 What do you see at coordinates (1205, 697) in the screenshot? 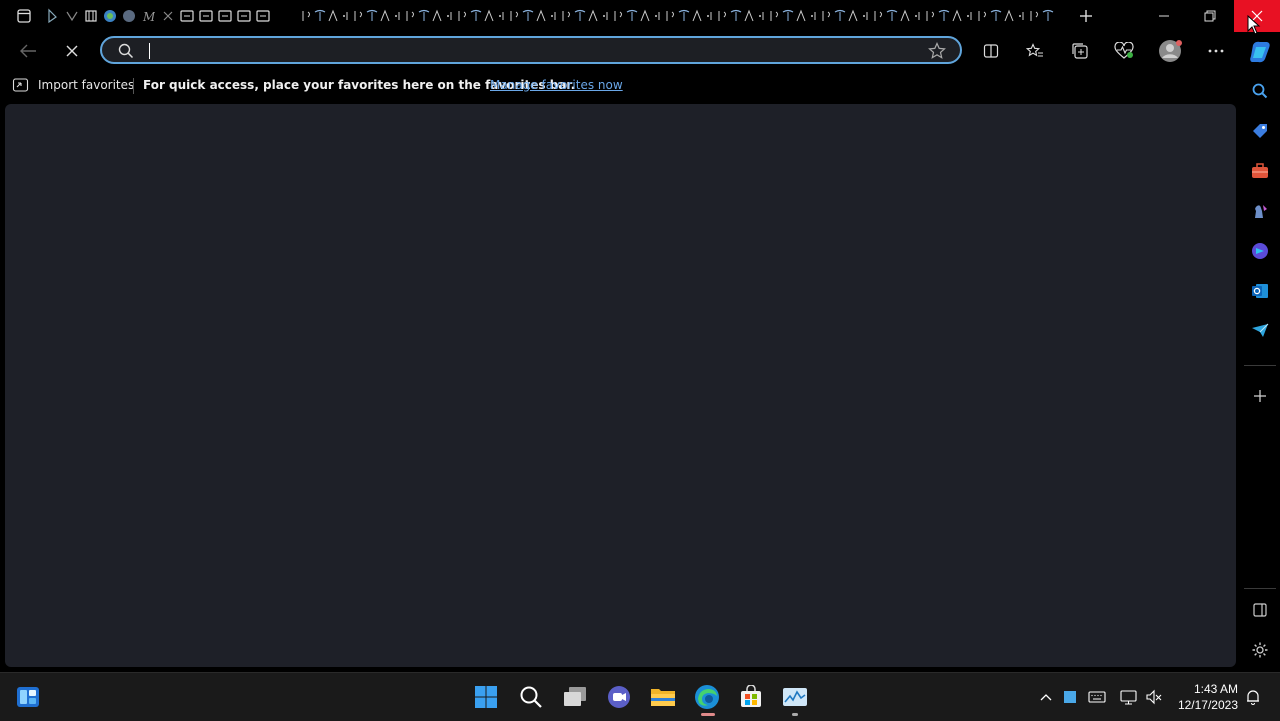
I see `taskbar-clock: 1:43 AM 12/17/2023` at bounding box center [1205, 697].